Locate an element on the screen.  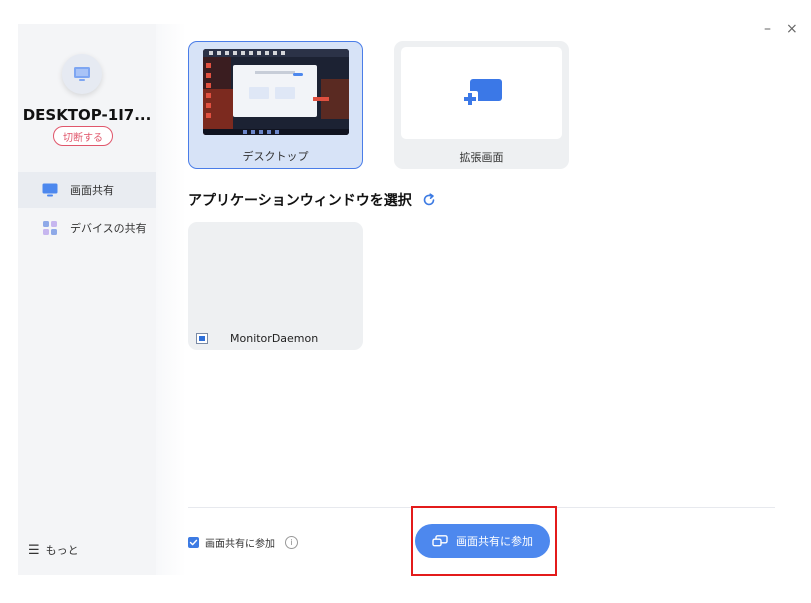
check-icon is located at coordinates (193, 542).